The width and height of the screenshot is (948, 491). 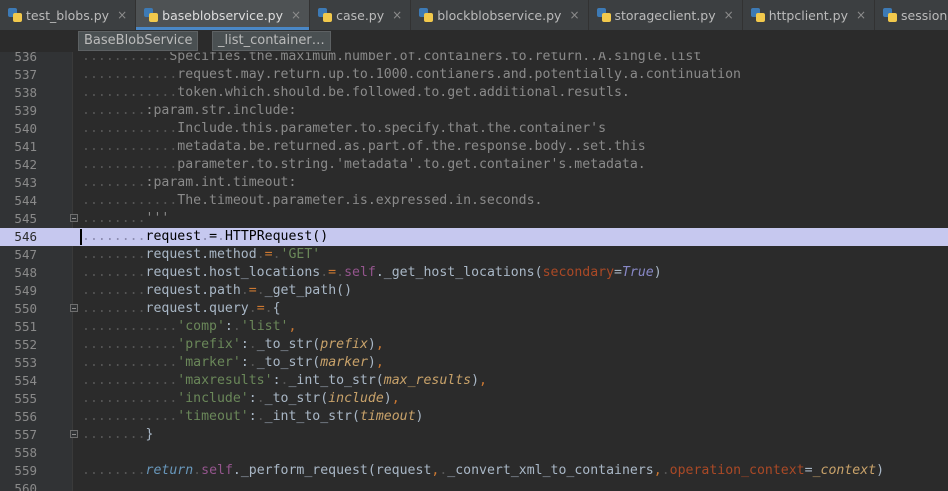 What do you see at coordinates (221, 110) in the screenshot?
I see `code-token: :param.str.include:` at bounding box center [221, 110].